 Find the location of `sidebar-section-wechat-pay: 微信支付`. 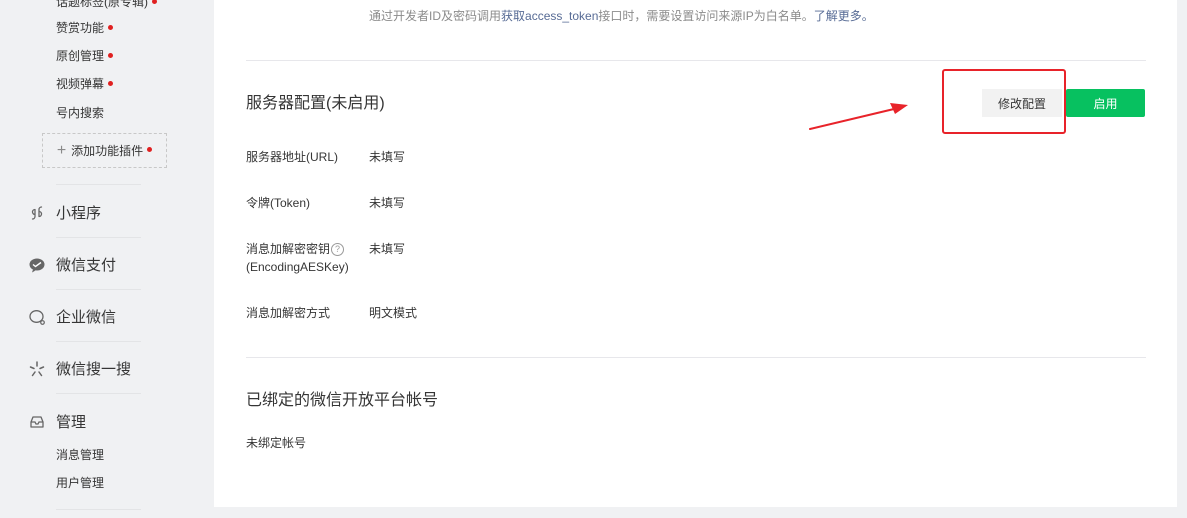

sidebar-section-wechat-pay: 微信支付 is located at coordinates (72, 264).